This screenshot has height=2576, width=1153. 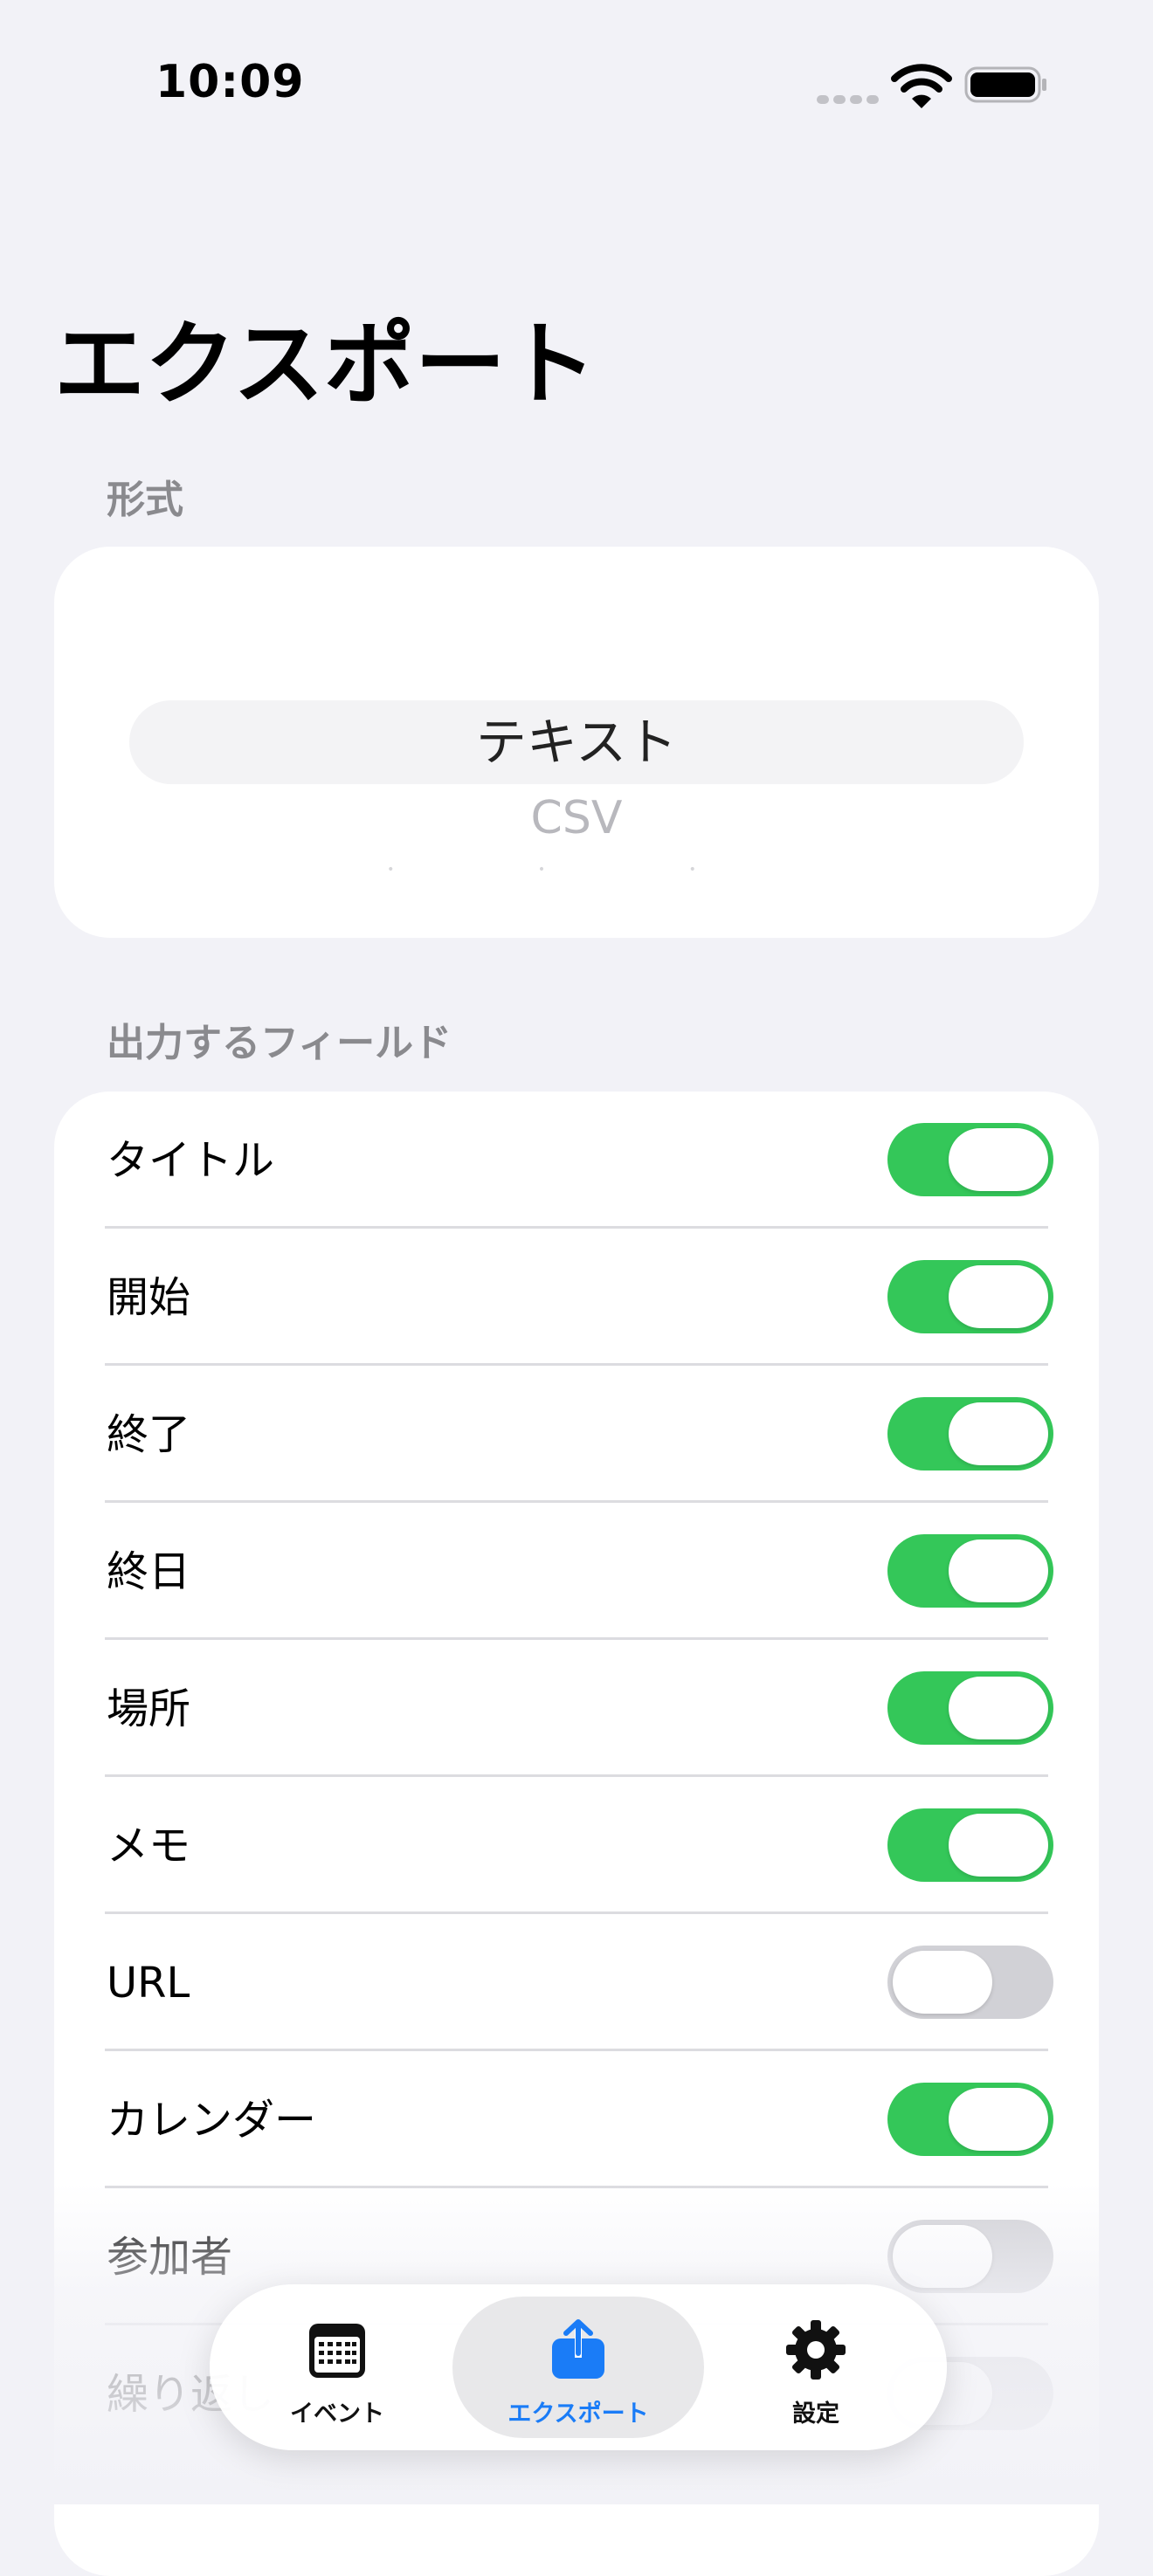 I want to click on field-label: 場所, so click(x=149, y=1708).